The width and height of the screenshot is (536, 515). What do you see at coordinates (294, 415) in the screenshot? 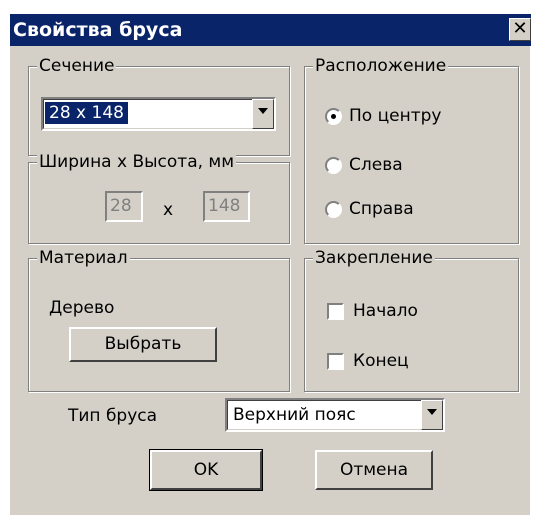
I see `beam-type-value: Верхний пояс` at bounding box center [294, 415].